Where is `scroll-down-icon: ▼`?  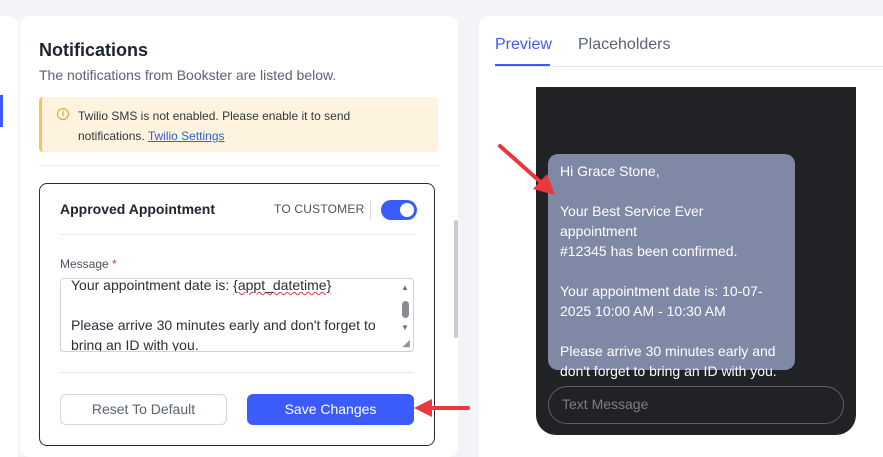 scroll-down-icon: ▼ is located at coordinates (405, 327).